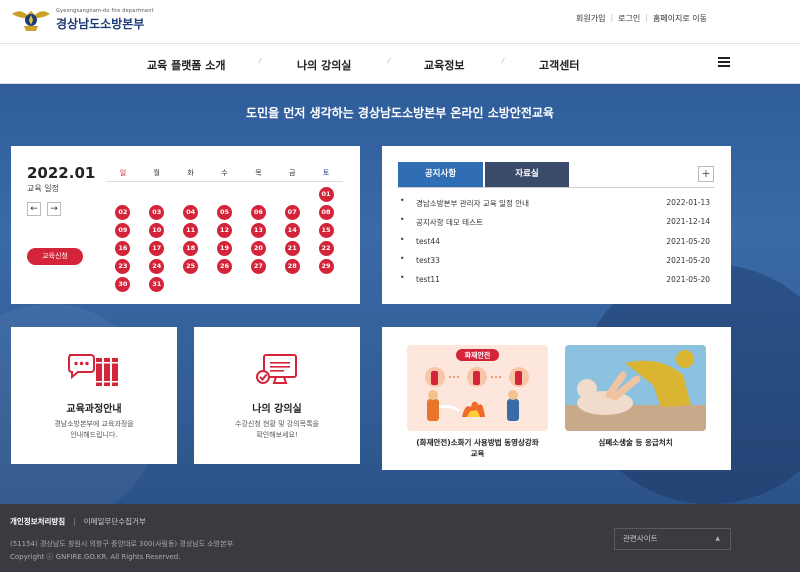 The height and width of the screenshot is (572, 800). I want to click on calendar-day: 31, so click(157, 284).